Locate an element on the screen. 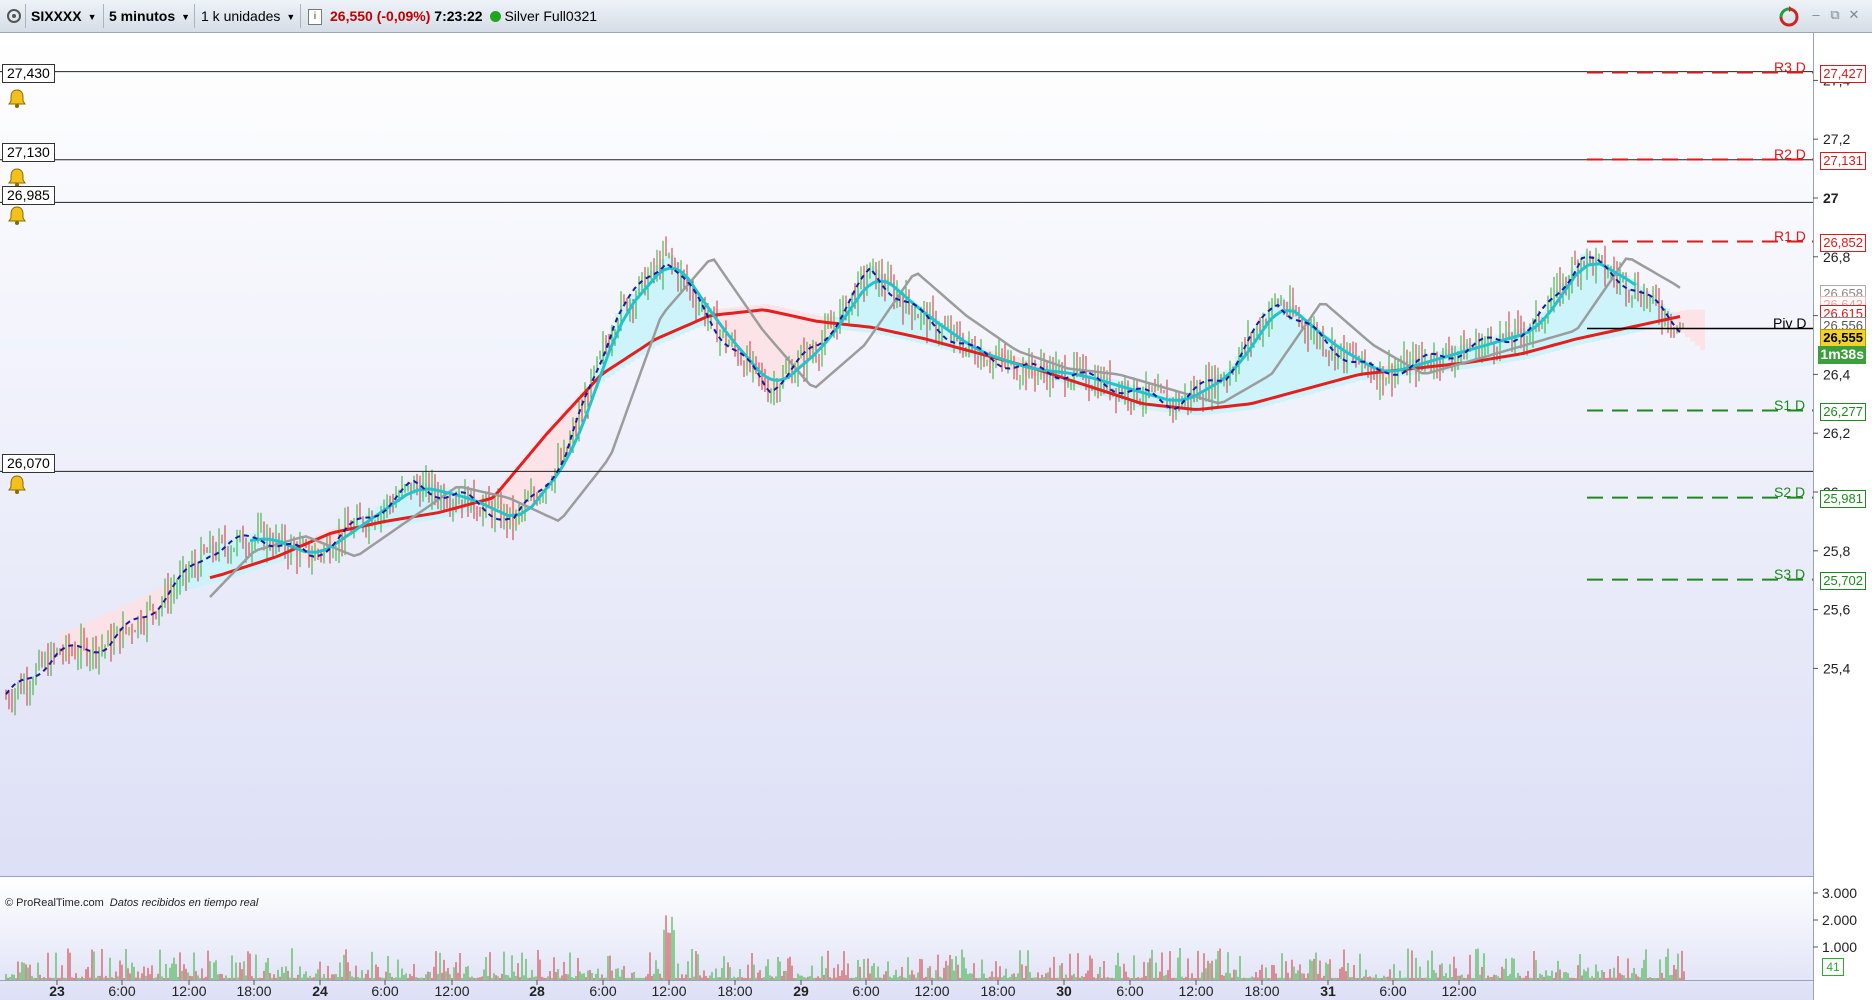 The height and width of the screenshot is (1000, 1872). x-tick-label: 23 is located at coordinates (57, 991).